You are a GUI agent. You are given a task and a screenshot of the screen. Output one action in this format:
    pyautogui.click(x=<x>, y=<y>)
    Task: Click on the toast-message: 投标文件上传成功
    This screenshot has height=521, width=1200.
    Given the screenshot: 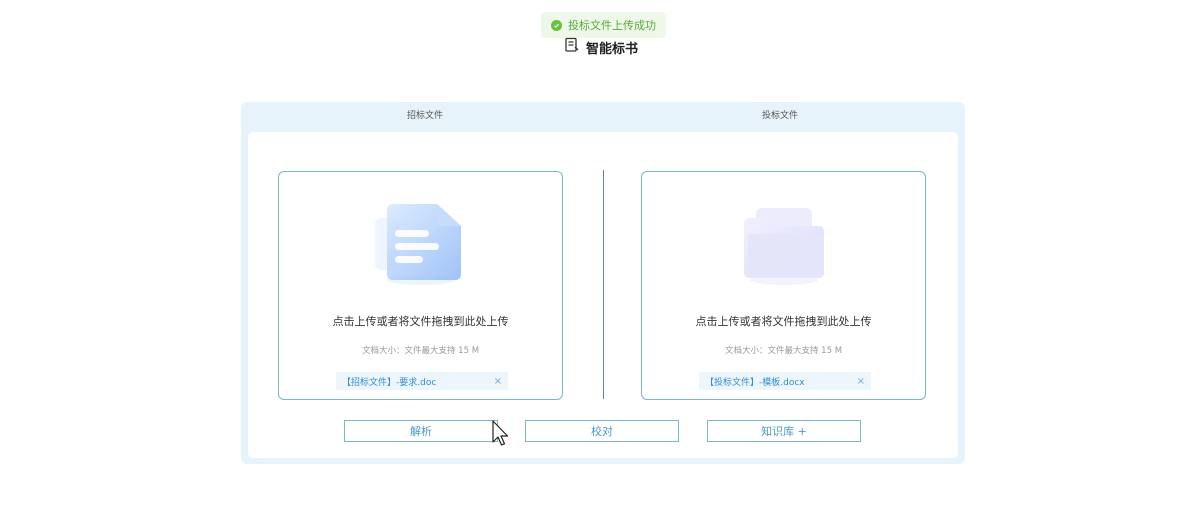 What is the action you would take?
    pyautogui.click(x=612, y=25)
    